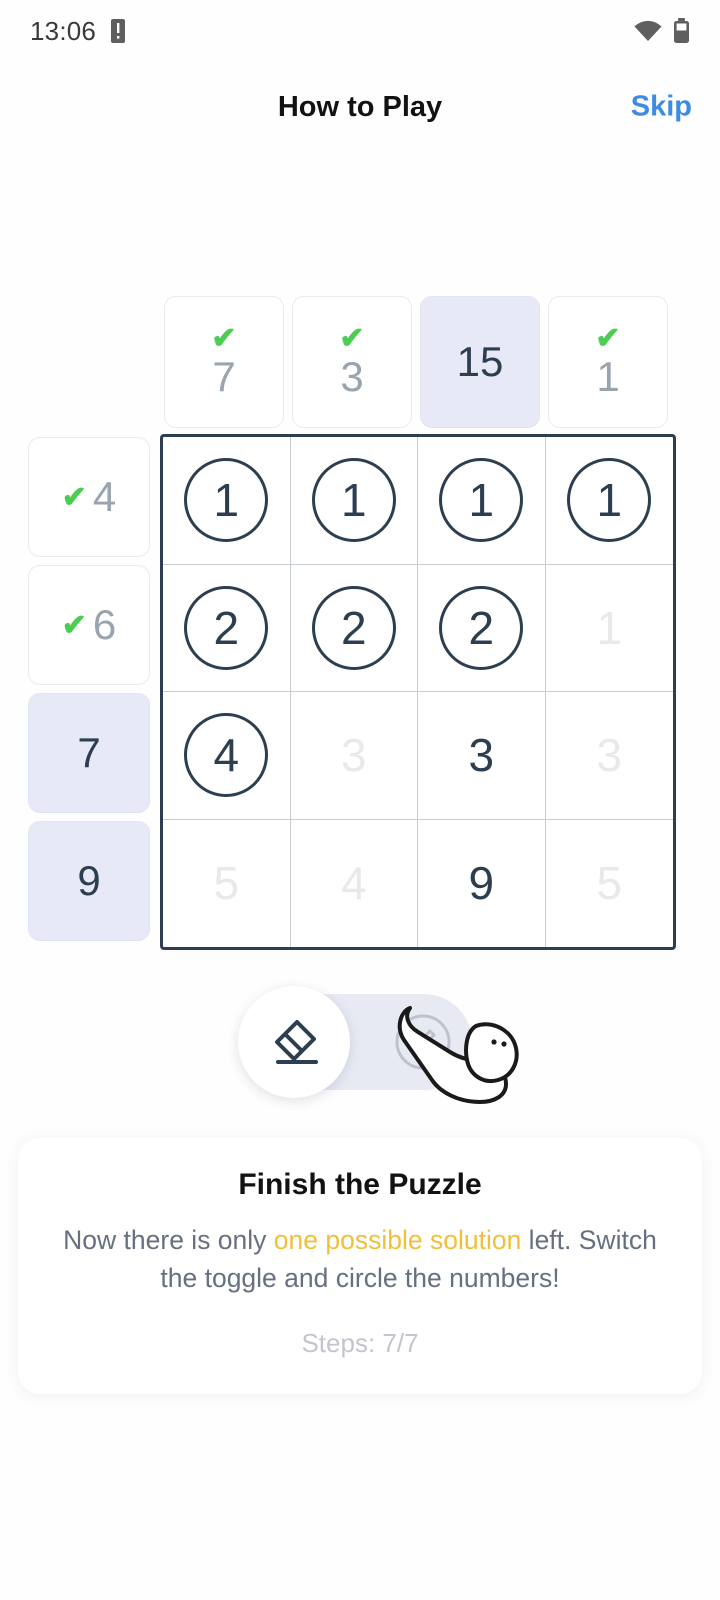  I want to click on hand-pointer-icon, so click(458, 1055).